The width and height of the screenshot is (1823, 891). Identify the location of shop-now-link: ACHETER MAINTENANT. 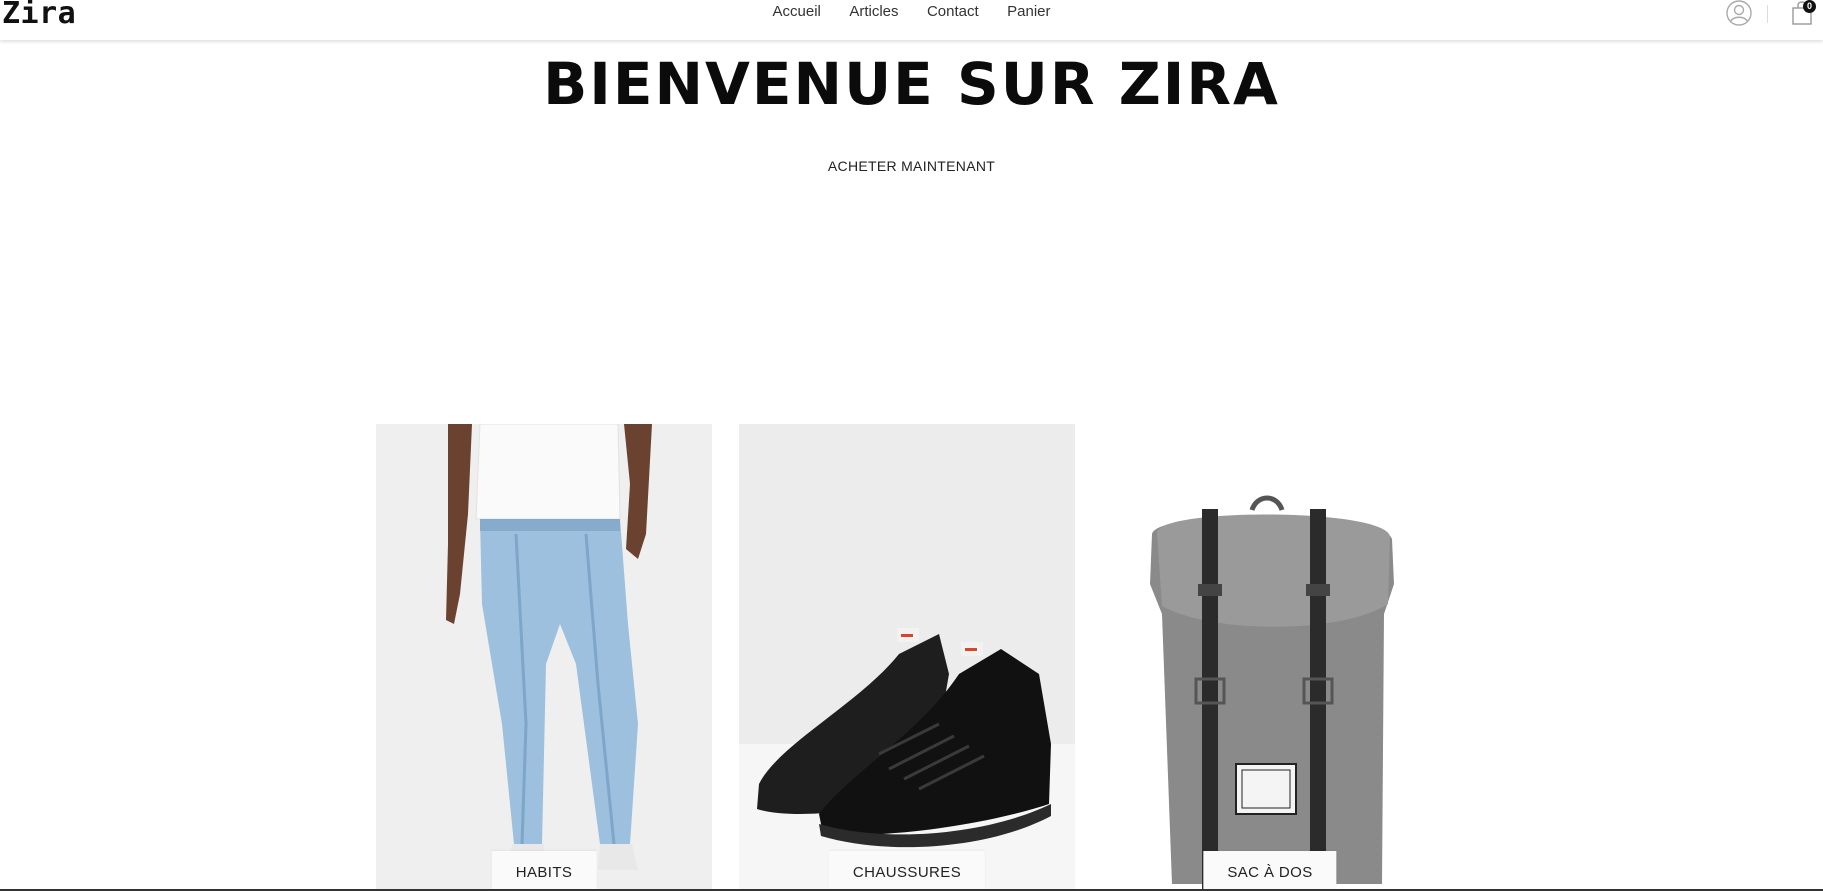
(911, 166).